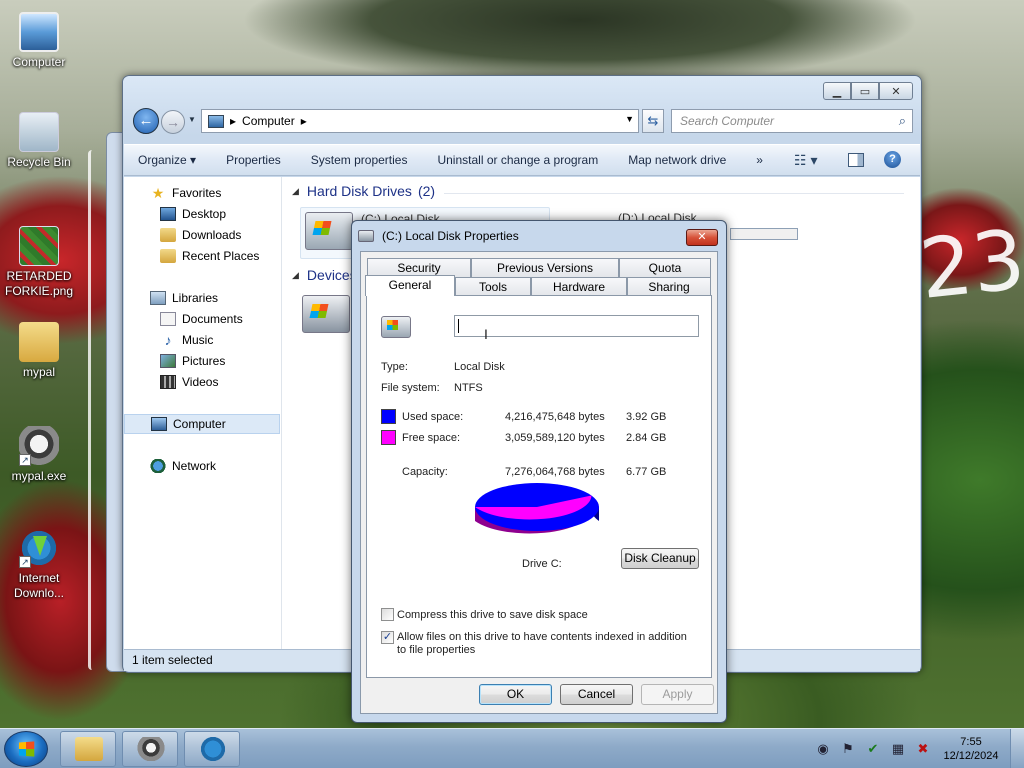 This screenshot has width=1024, height=768. I want to click on drive-name-input, so click(576, 326).